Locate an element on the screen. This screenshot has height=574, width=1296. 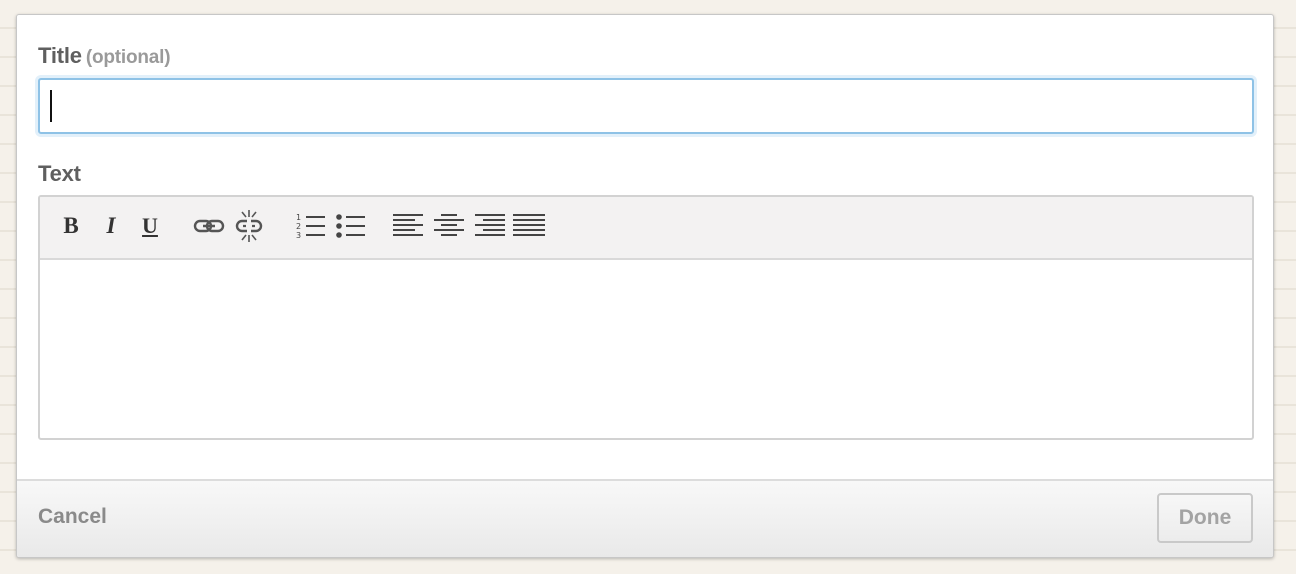
align-left-button is located at coordinates (409, 226).